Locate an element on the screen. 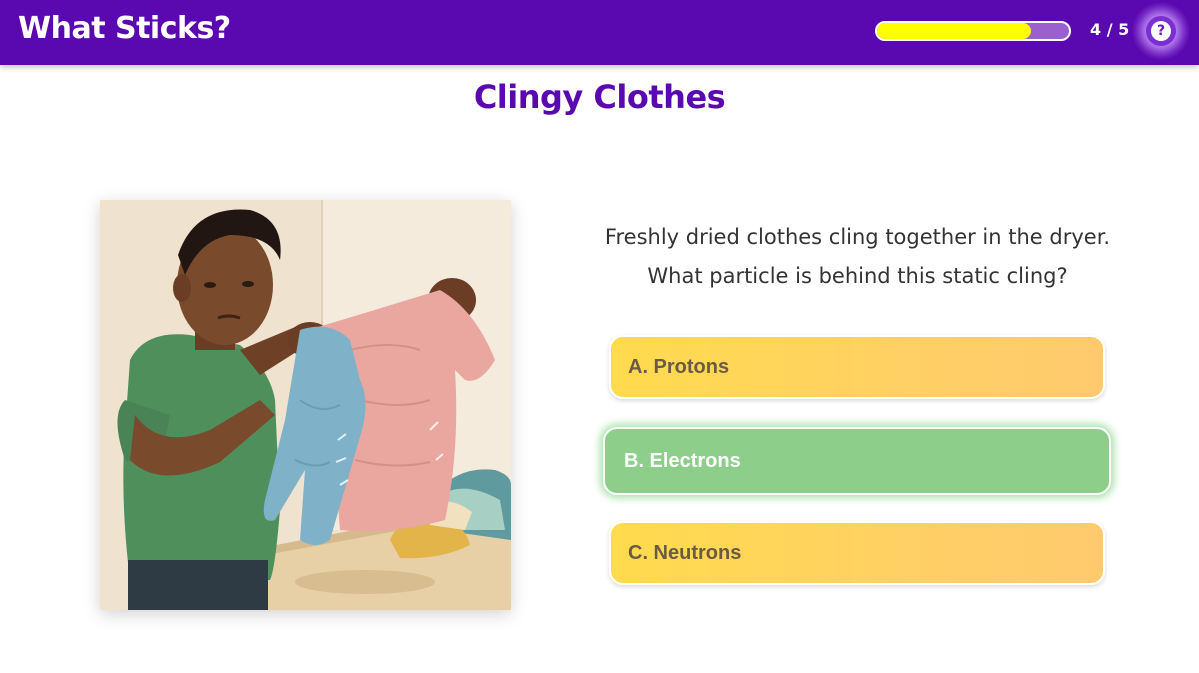  question-circle-icon: ? is located at coordinates (1161, 31).